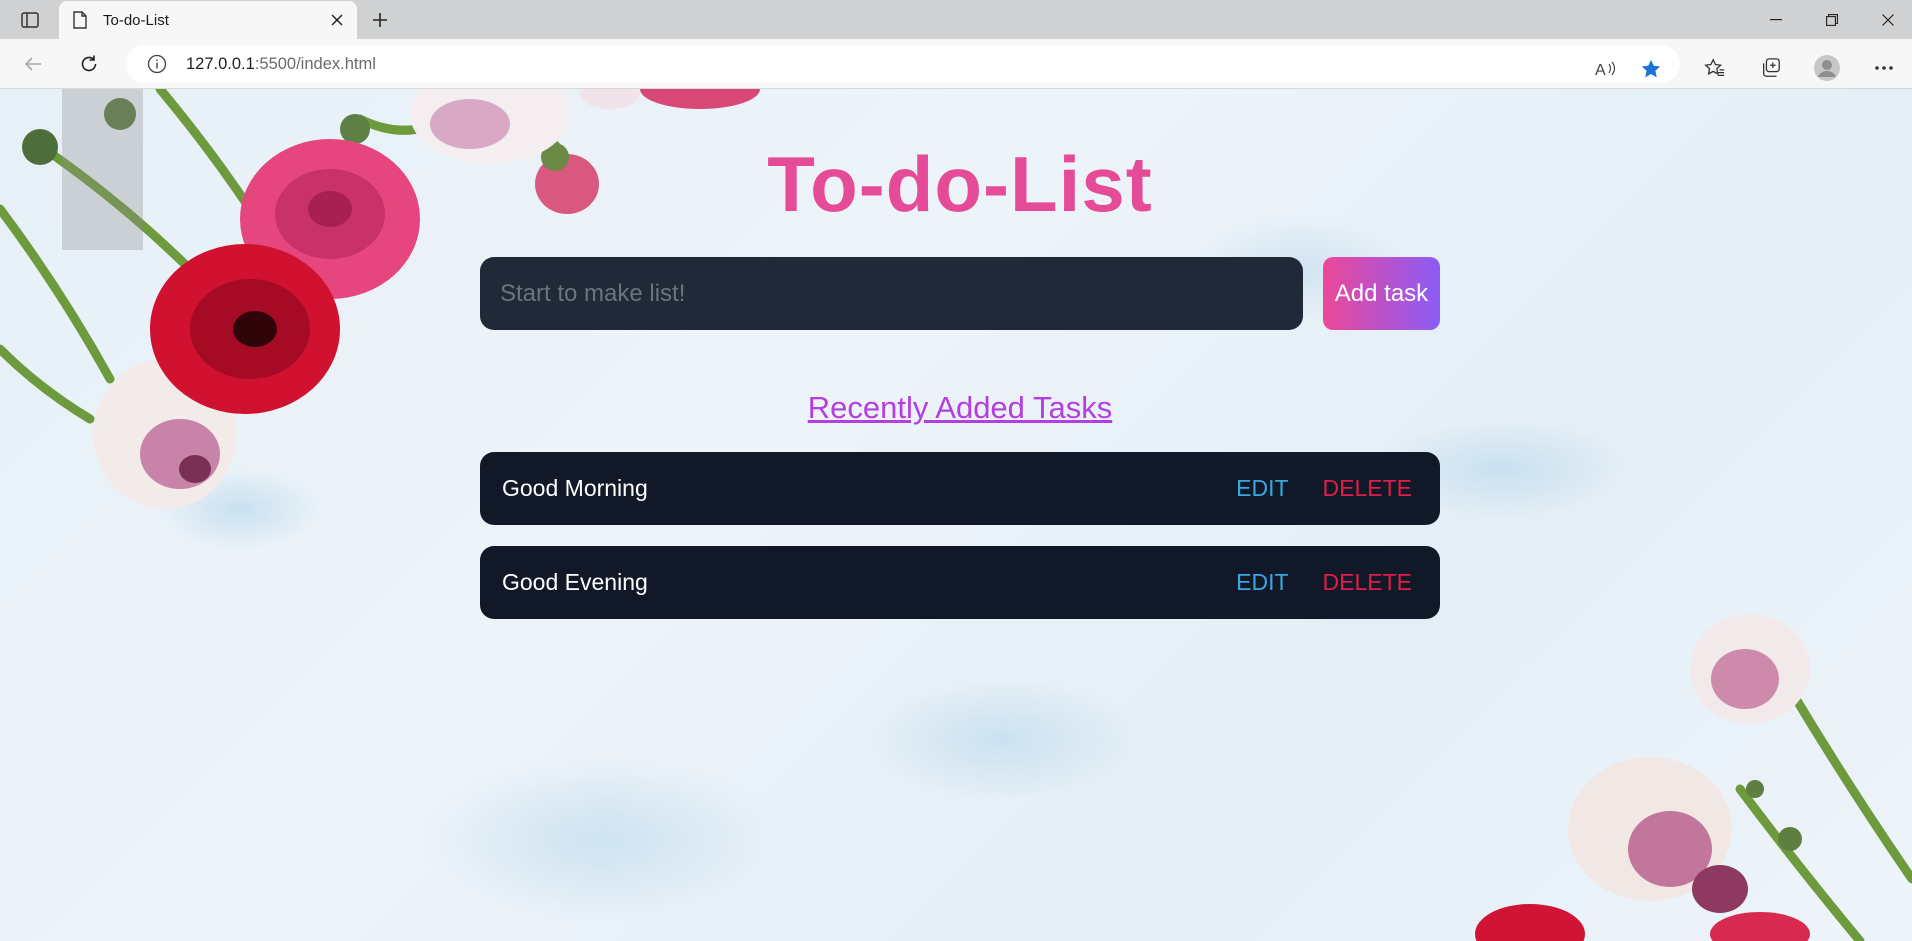  I want to click on tab-actions-icon, so click(30, 20).